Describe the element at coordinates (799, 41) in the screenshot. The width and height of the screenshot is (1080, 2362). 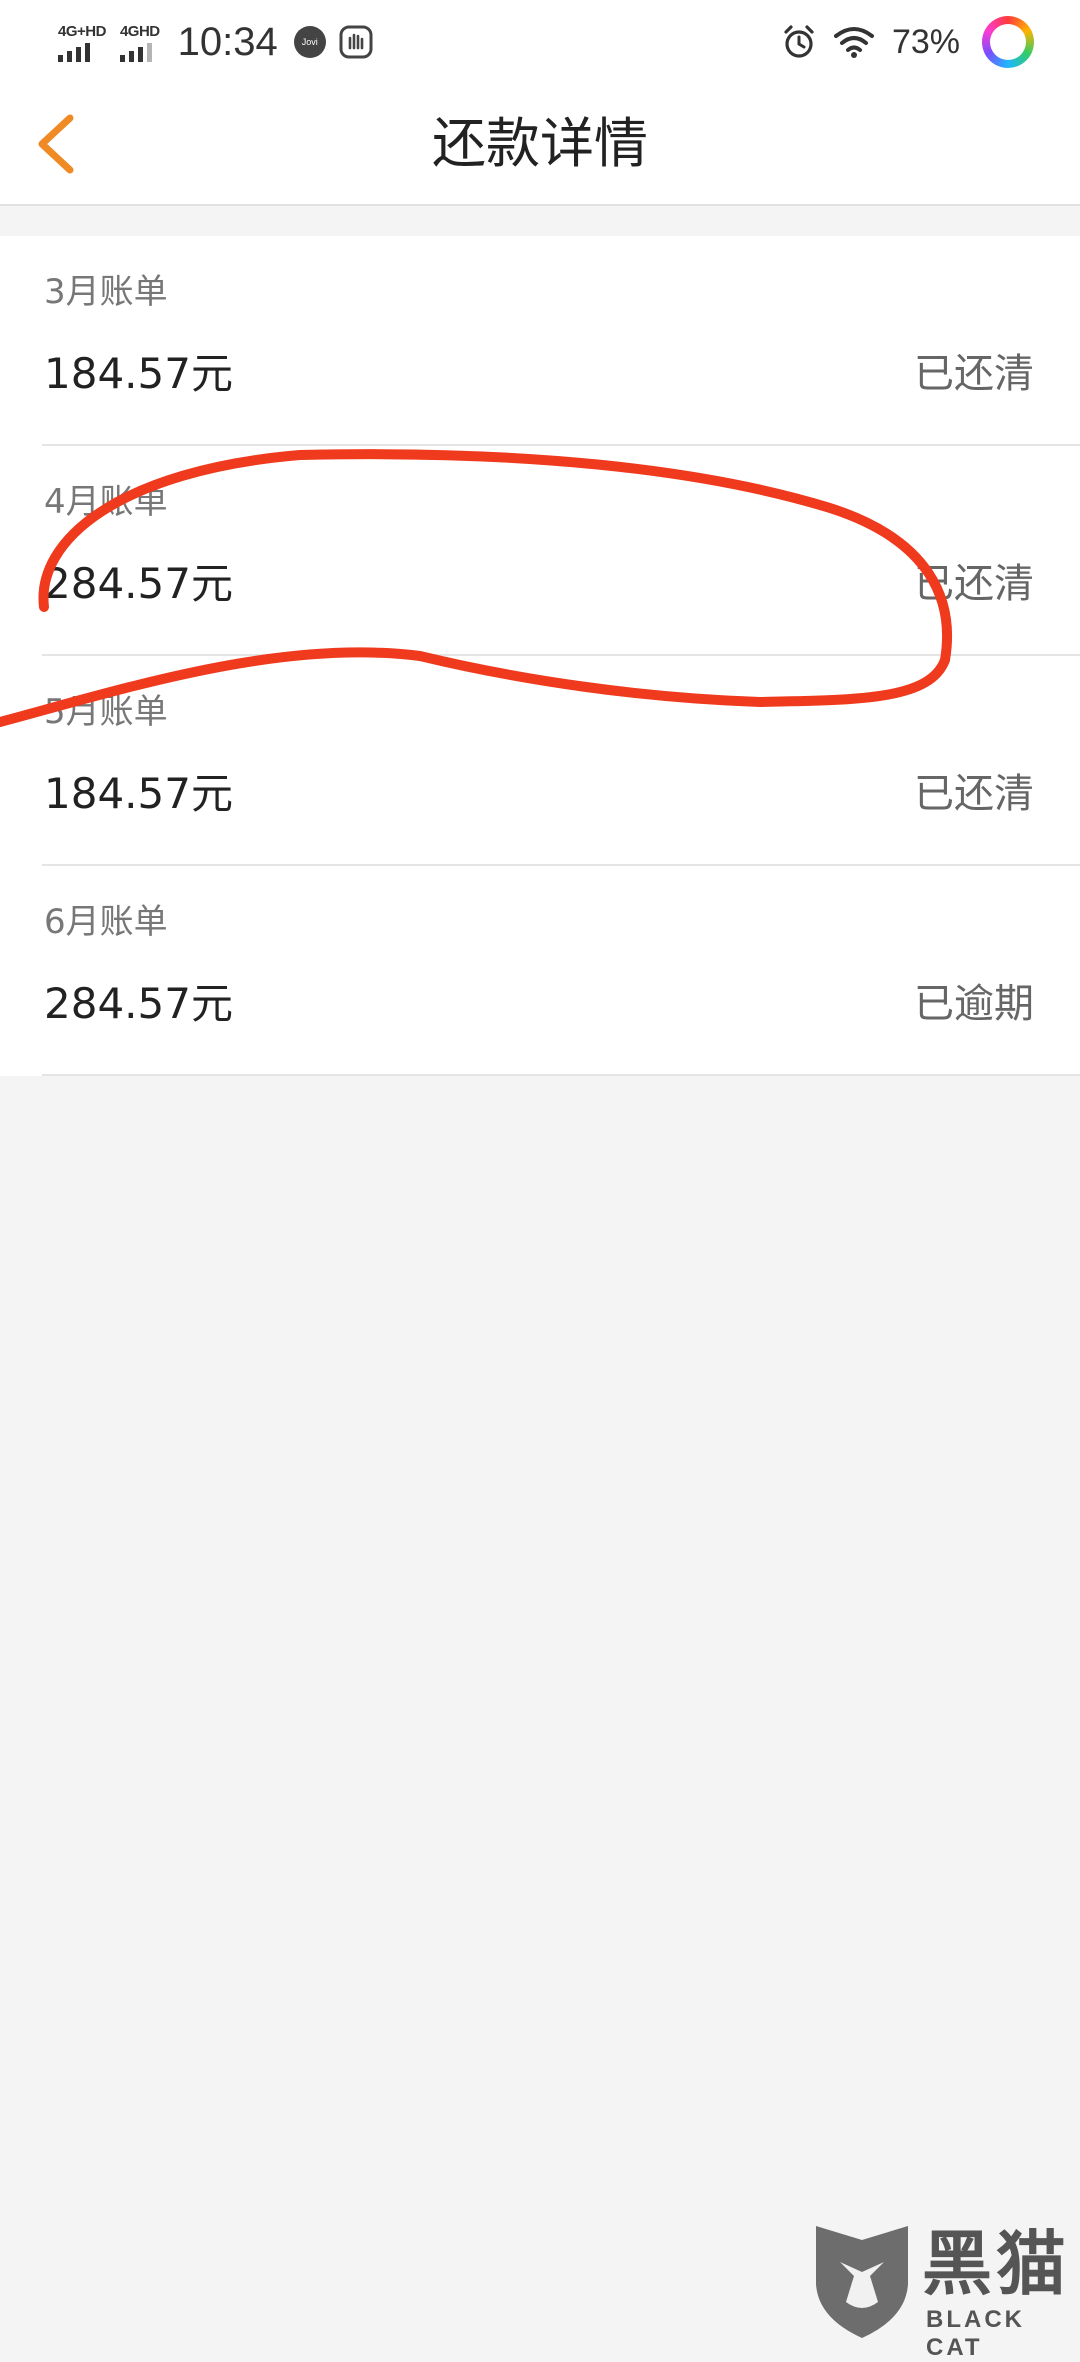
I see `alarm-icon` at that location.